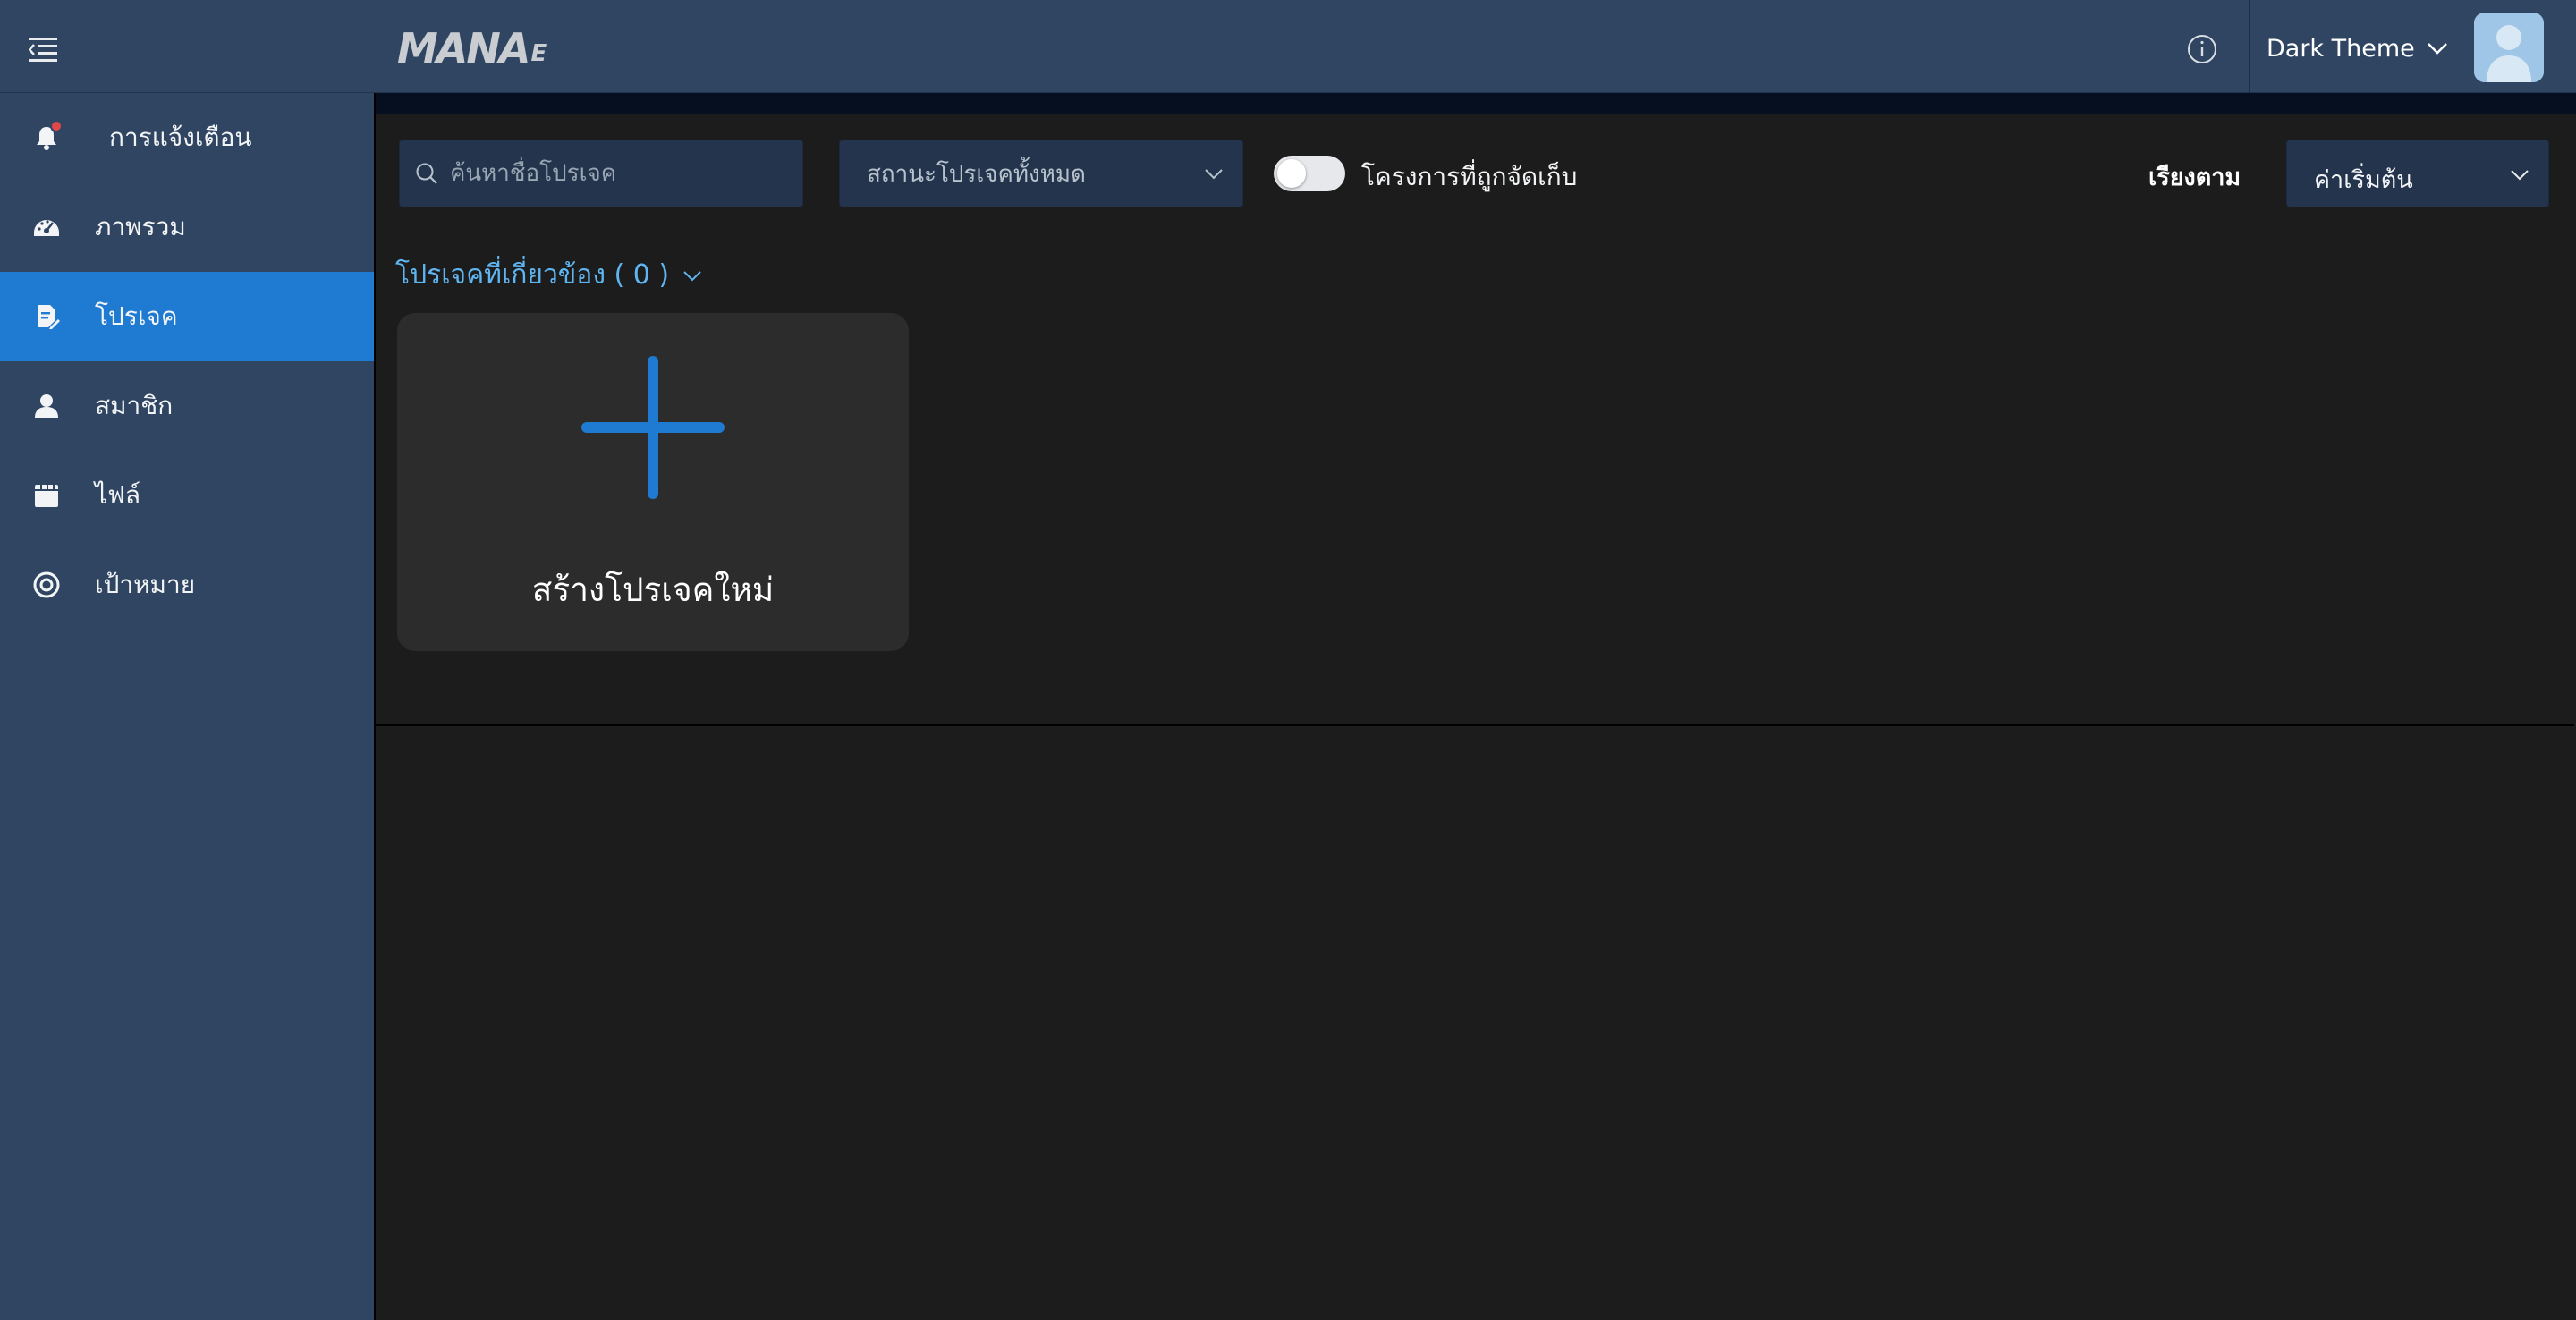 The height and width of the screenshot is (1320, 2576). I want to click on target-icon, so click(46, 584).